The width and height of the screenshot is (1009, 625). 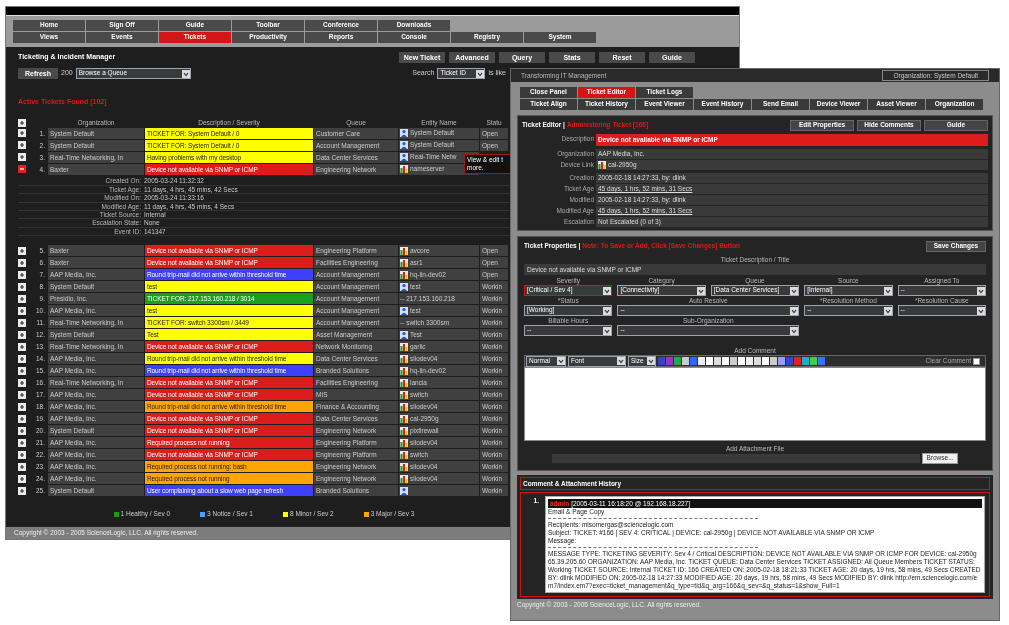 I want to click on expand-all-icon, so click(x=22, y=122).